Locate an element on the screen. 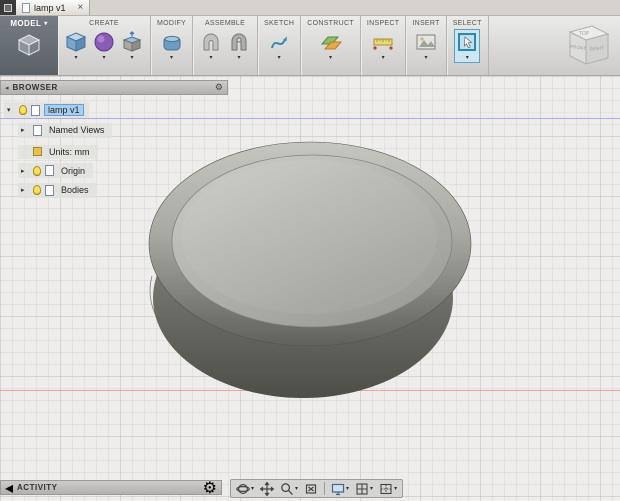 Image resolution: width=620 pixels, height=501 pixels. browser-item-units: Units: mm is located at coordinates (58, 151).